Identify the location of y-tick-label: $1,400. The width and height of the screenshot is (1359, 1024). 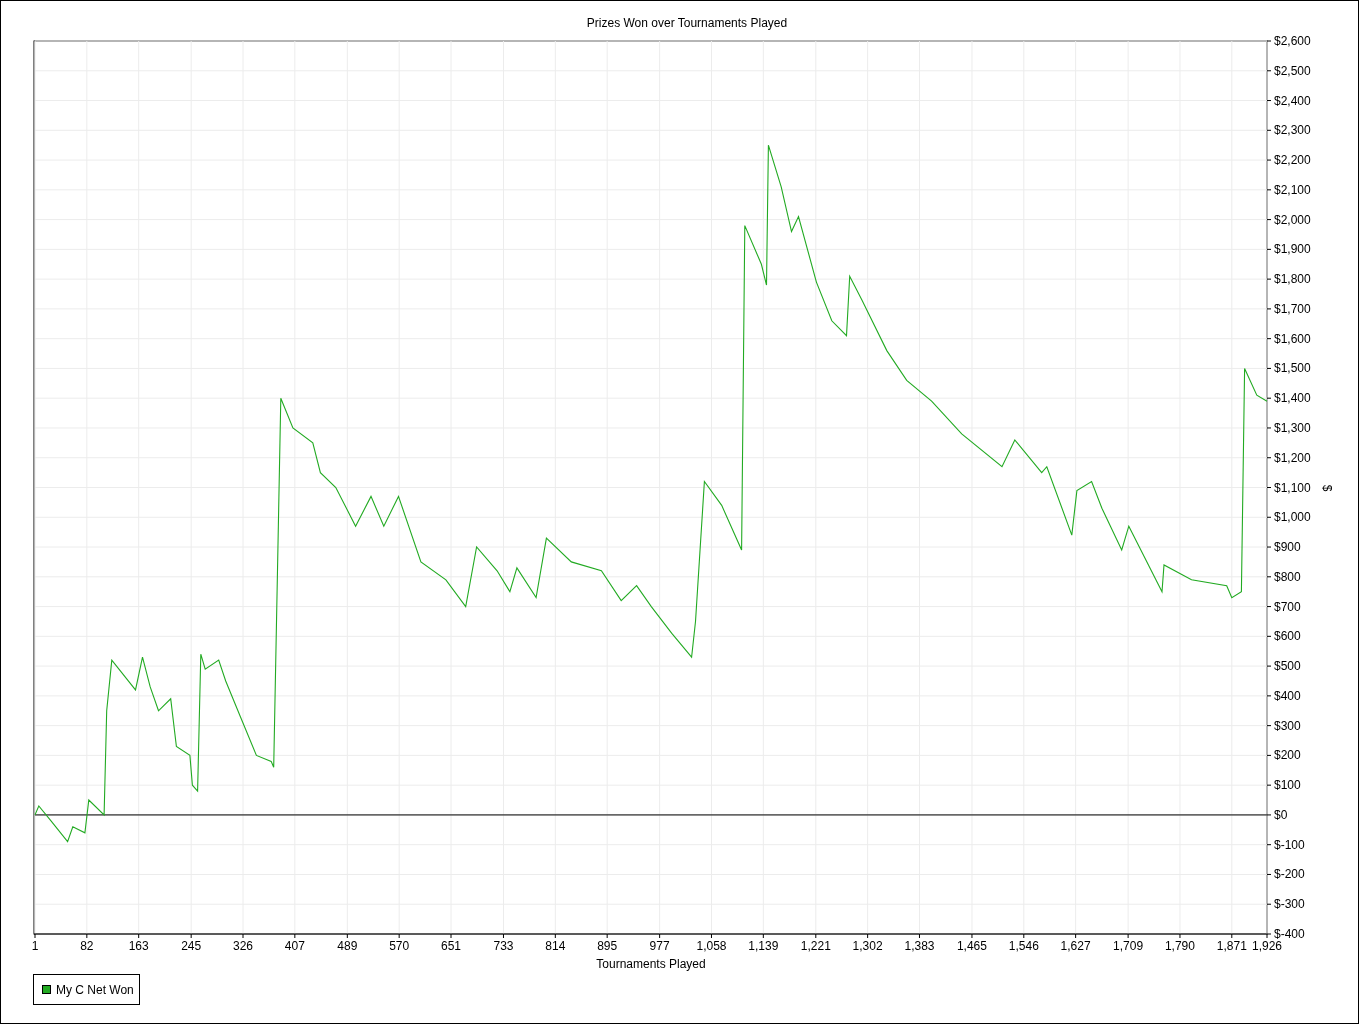
(1292, 398).